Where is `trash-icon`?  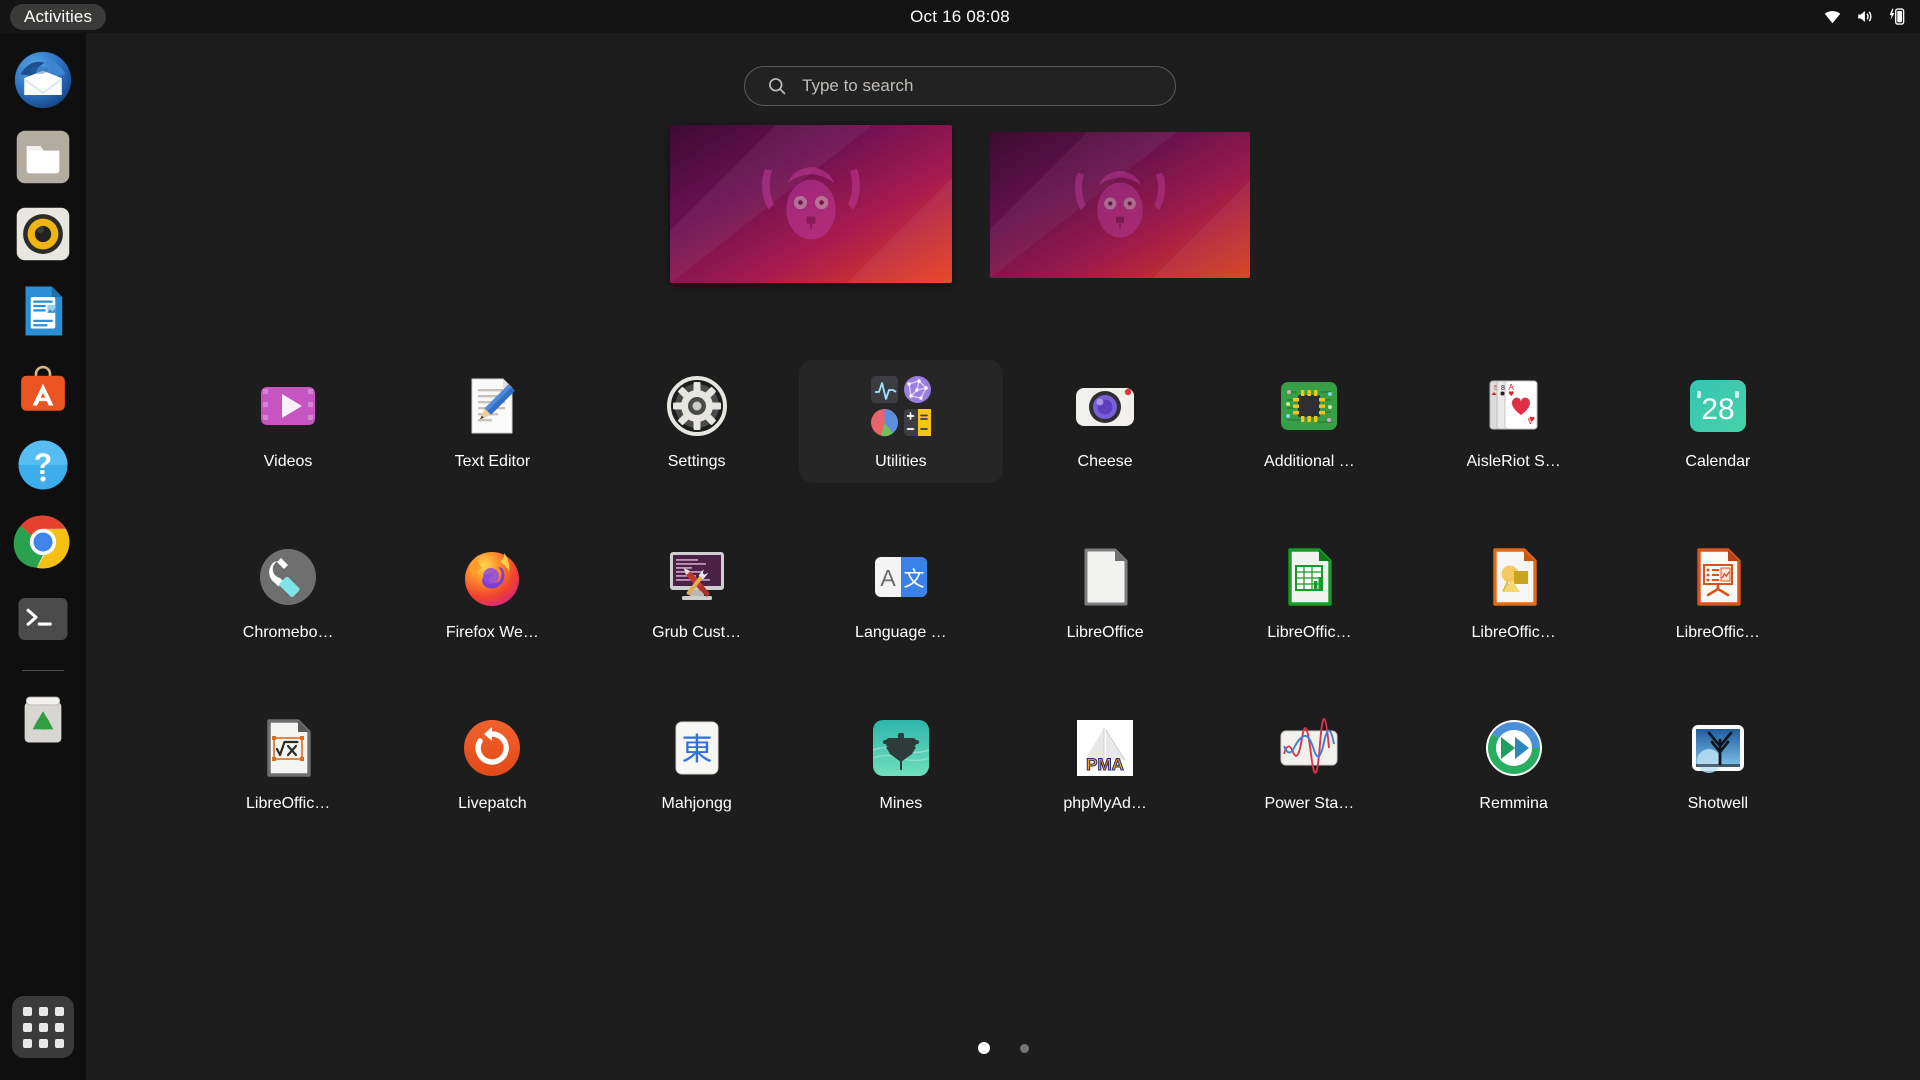 trash-icon is located at coordinates (43, 719).